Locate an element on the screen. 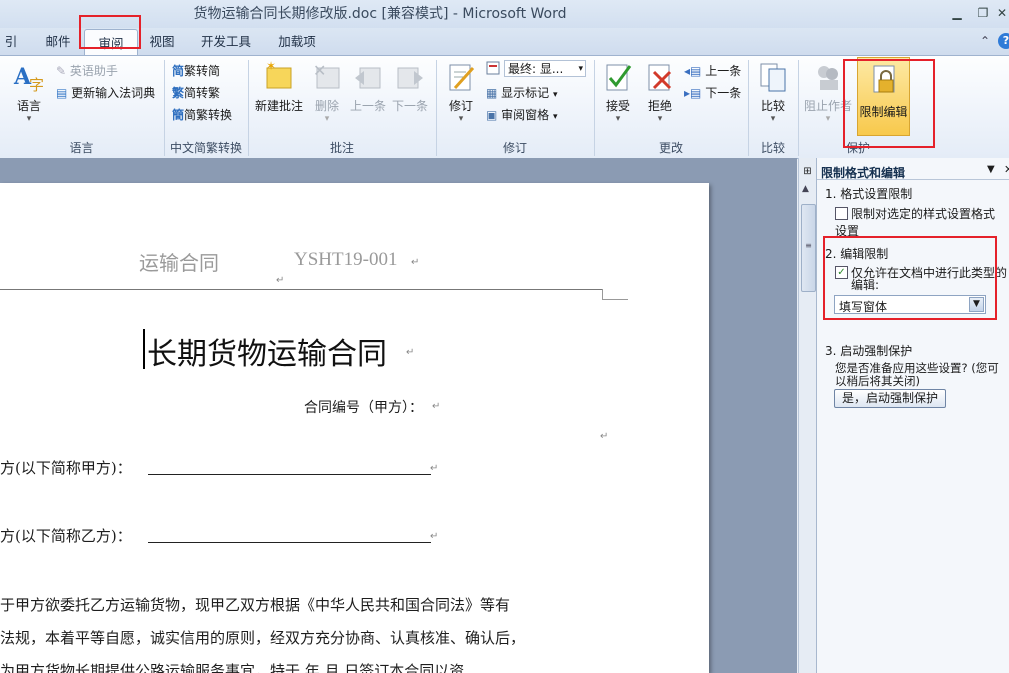 The width and height of the screenshot is (1009, 673). convert-icon: 簡 is located at coordinates (178, 115).